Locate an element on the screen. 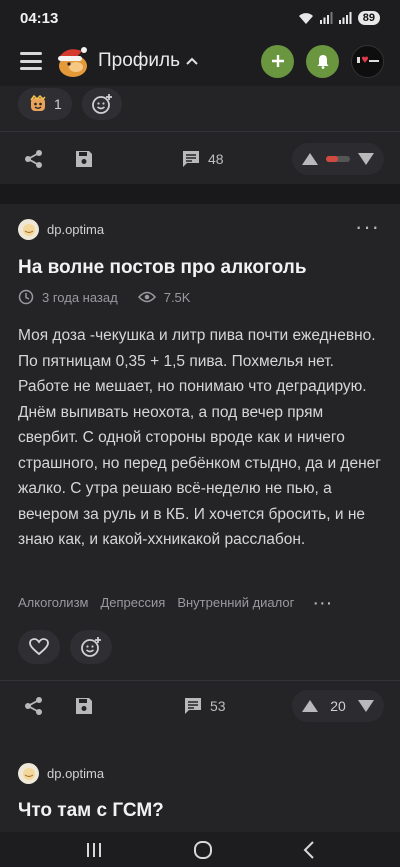  heart-logo-icon is located at coordinates (367, 59).